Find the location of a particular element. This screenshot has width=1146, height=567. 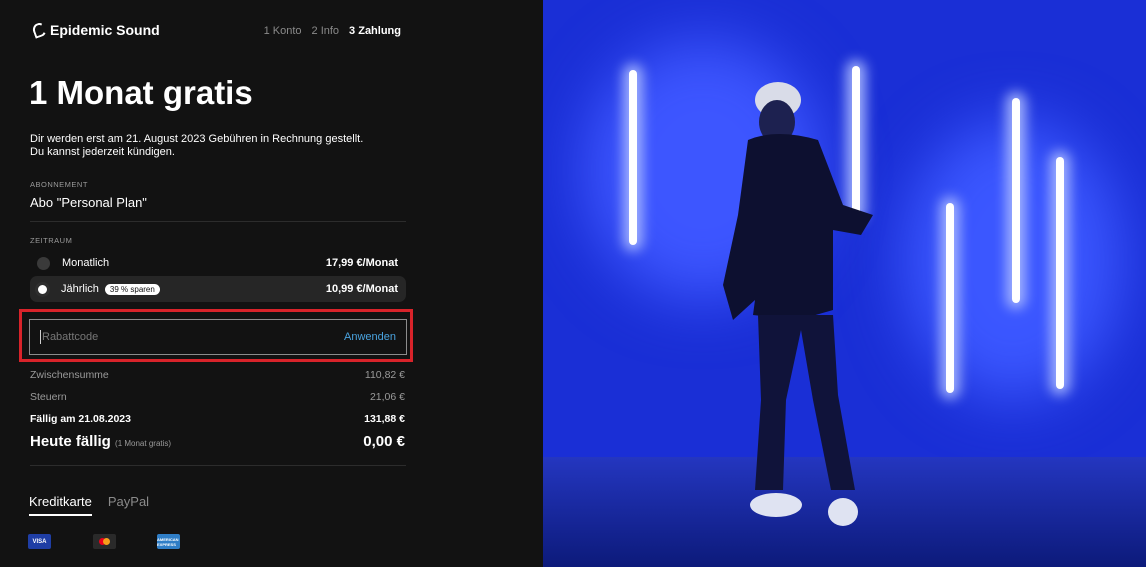

due-date-label: Fällig am 21.08.2023 is located at coordinates (80, 419).